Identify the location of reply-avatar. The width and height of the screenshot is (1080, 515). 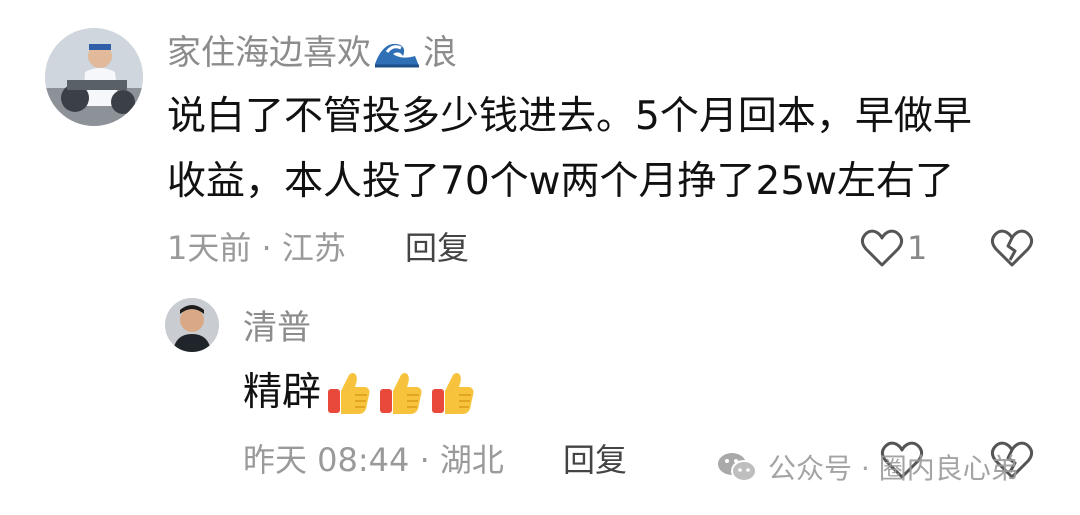
(192, 325).